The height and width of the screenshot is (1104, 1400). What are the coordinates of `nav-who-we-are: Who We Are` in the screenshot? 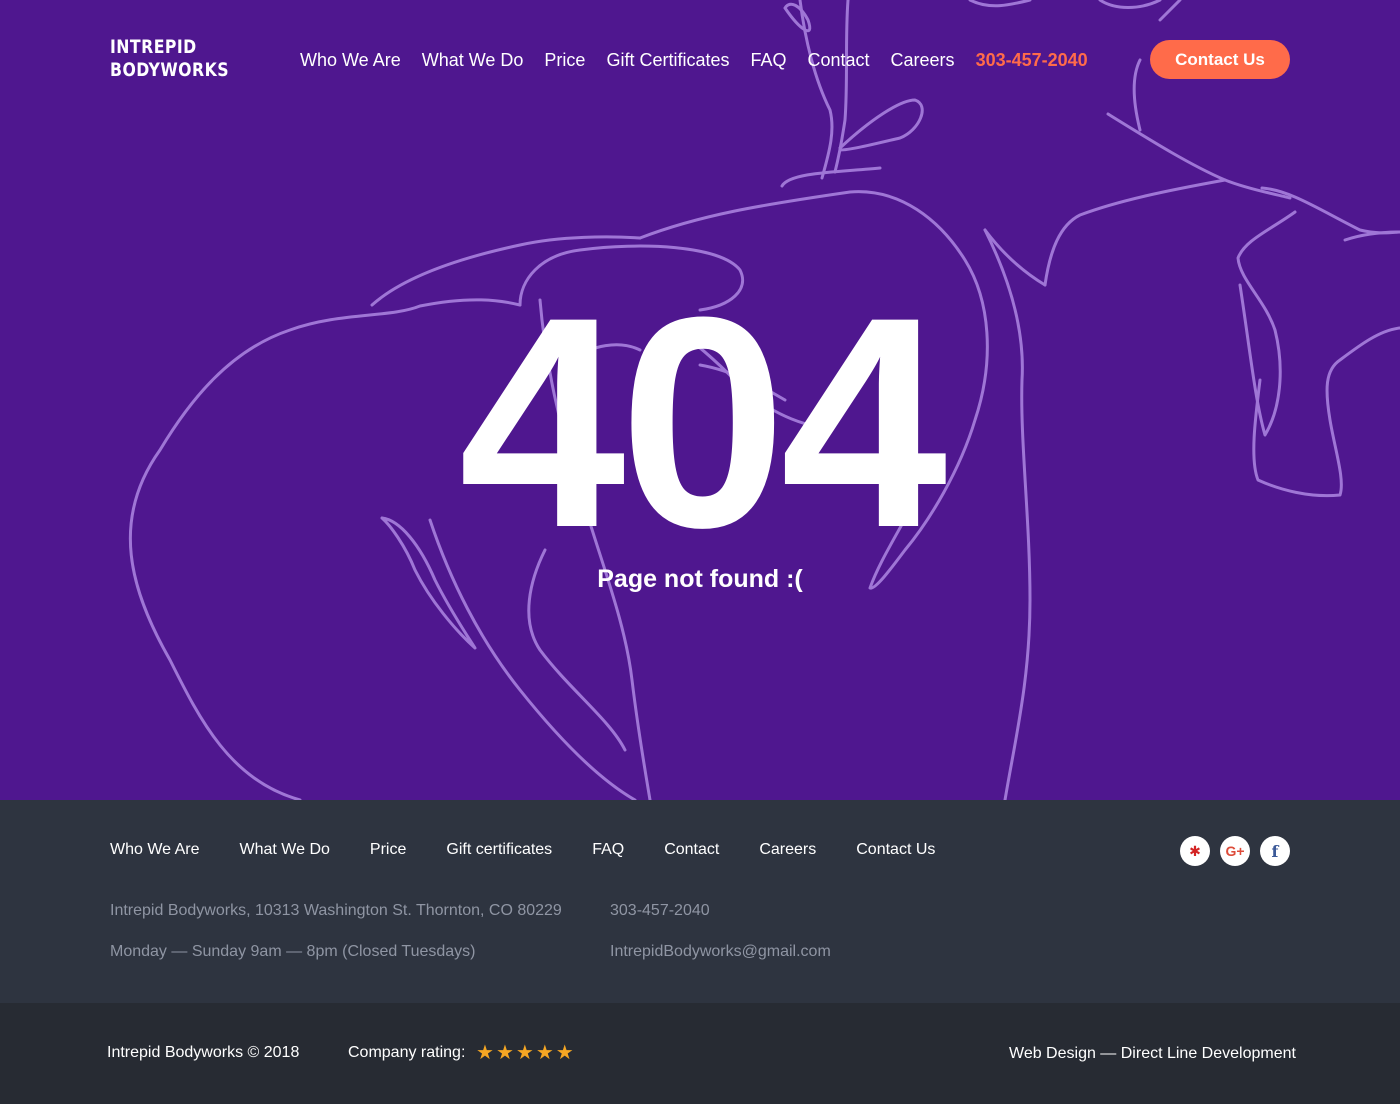 It's located at (350, 60).